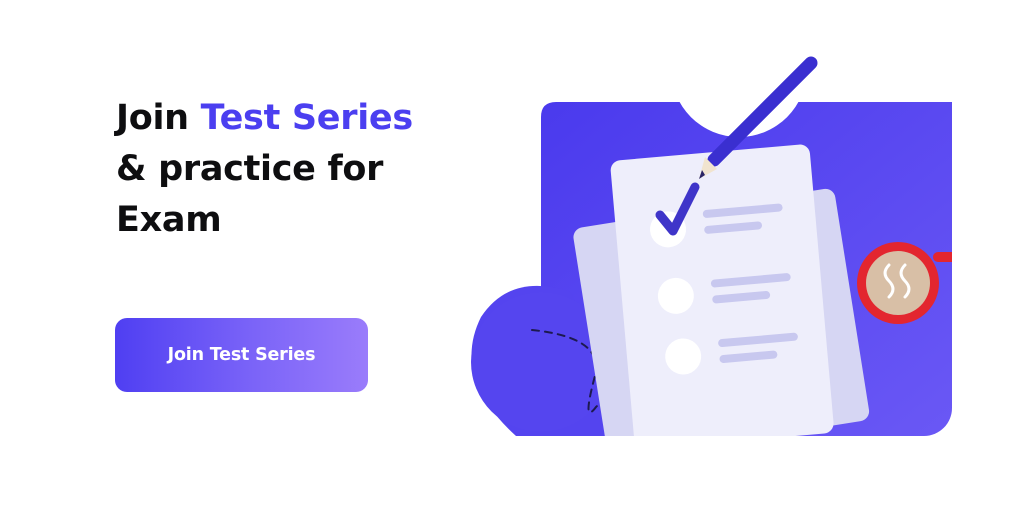  What do you see at coordinates (306, 118) in the screenshot?
I see `headline-accent: Test Series` at bounding box center [306, 118].